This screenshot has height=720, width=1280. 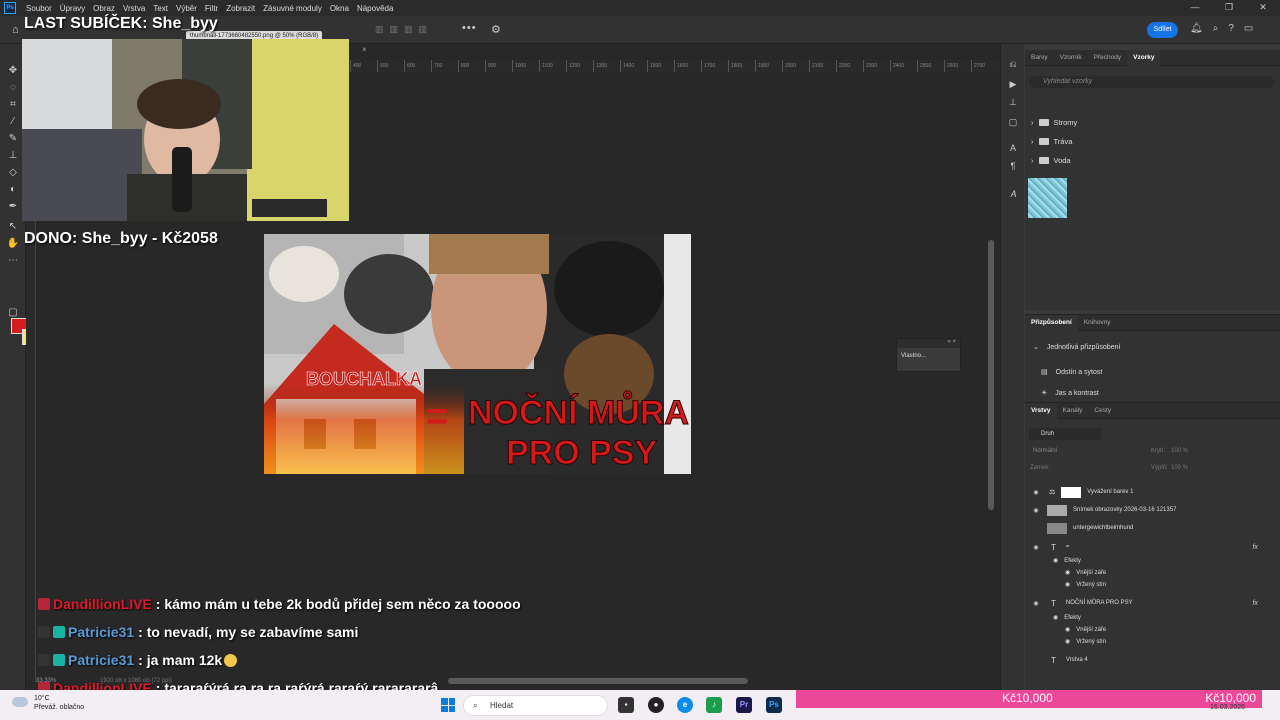 I want to click on tab-kanaly: Kanály, so click(x=1073, y=411).